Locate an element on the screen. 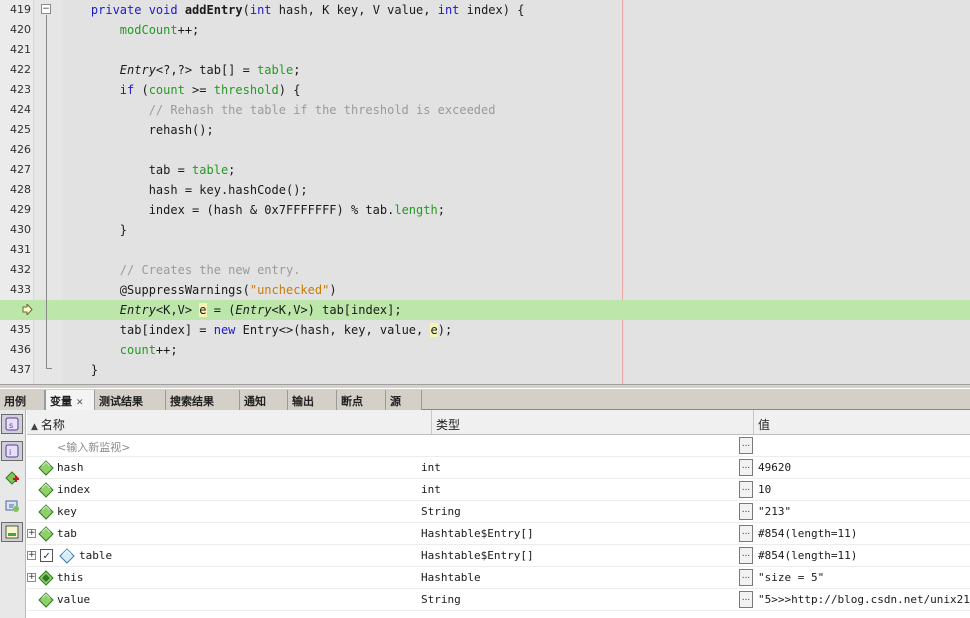 This screenshot has width=970, height=618. code-line: 420 modCount++; is located at coordinates (485, 30).